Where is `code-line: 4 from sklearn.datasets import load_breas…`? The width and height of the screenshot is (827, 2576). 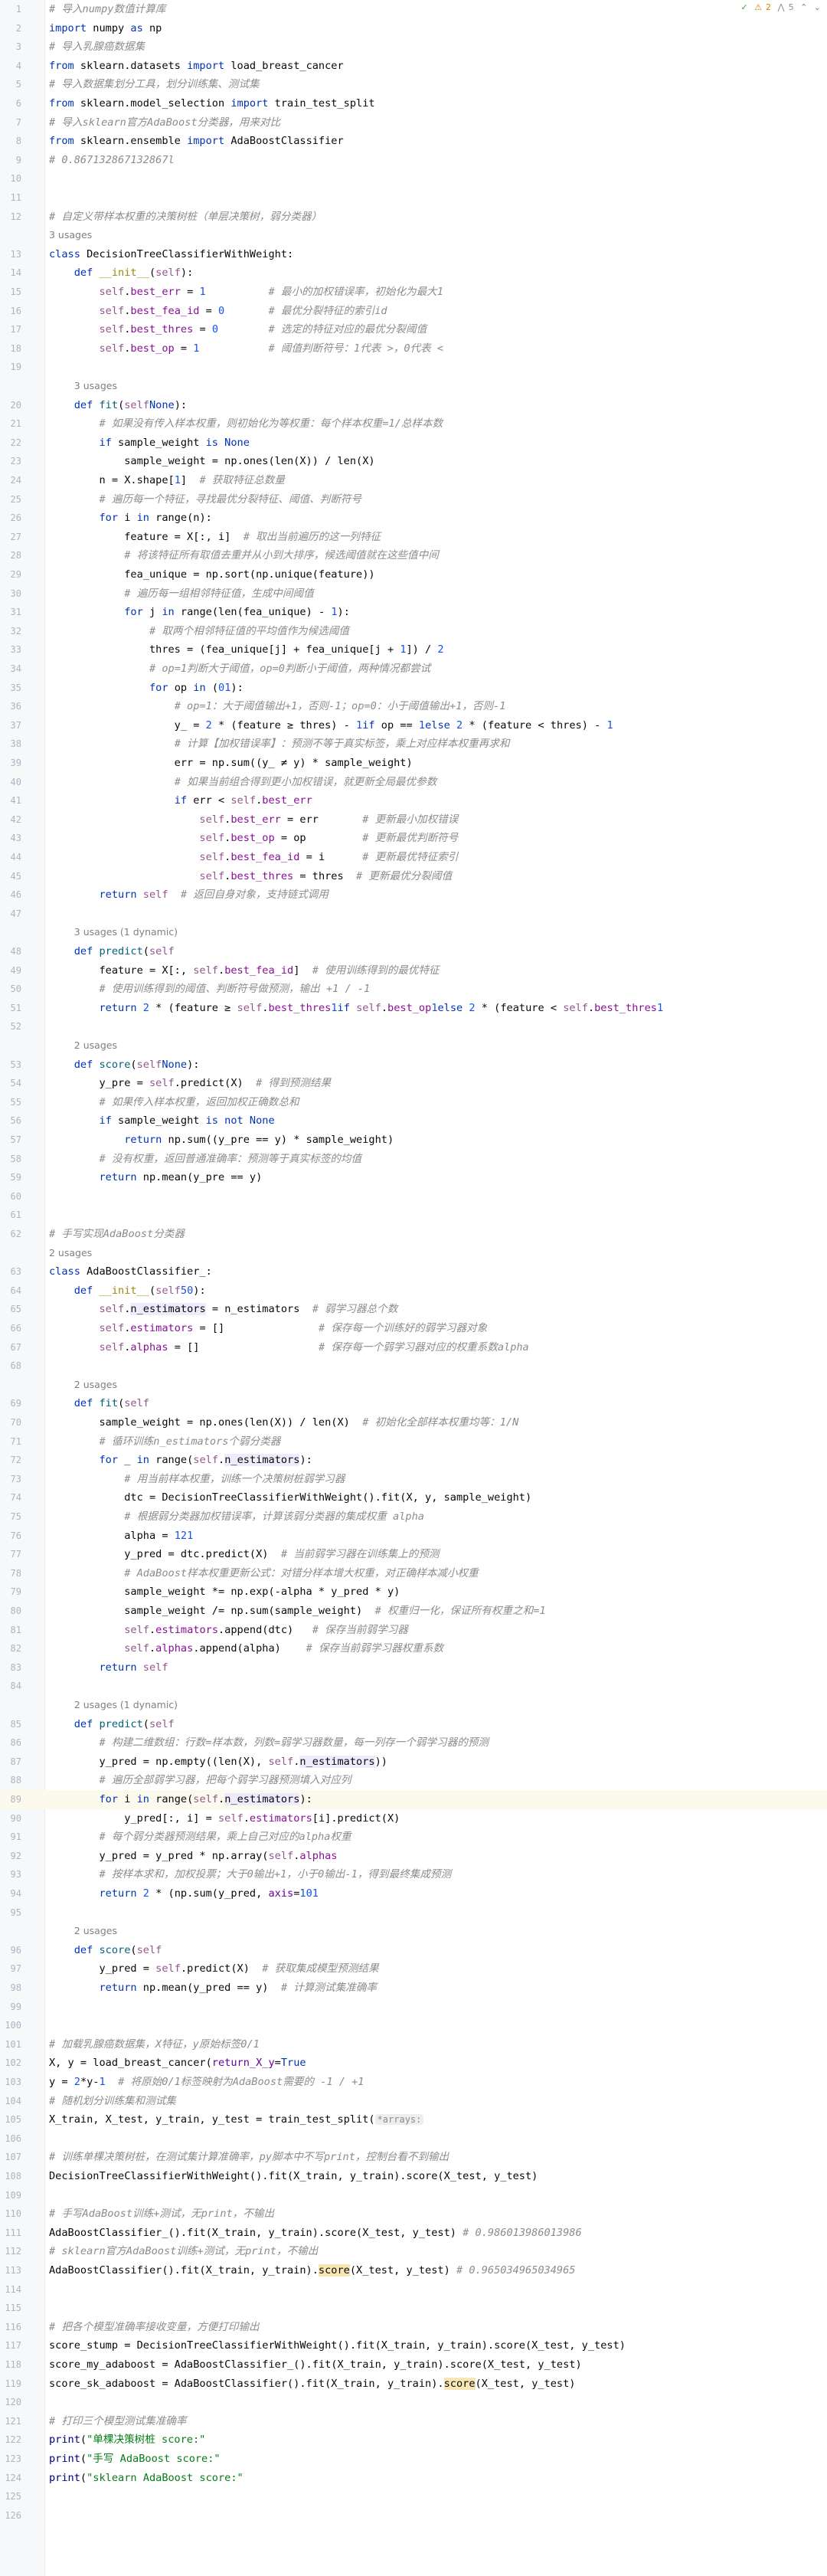
code-line: 4 from sklearn.datasets import load_breas… is located at coordinates (413, 66).